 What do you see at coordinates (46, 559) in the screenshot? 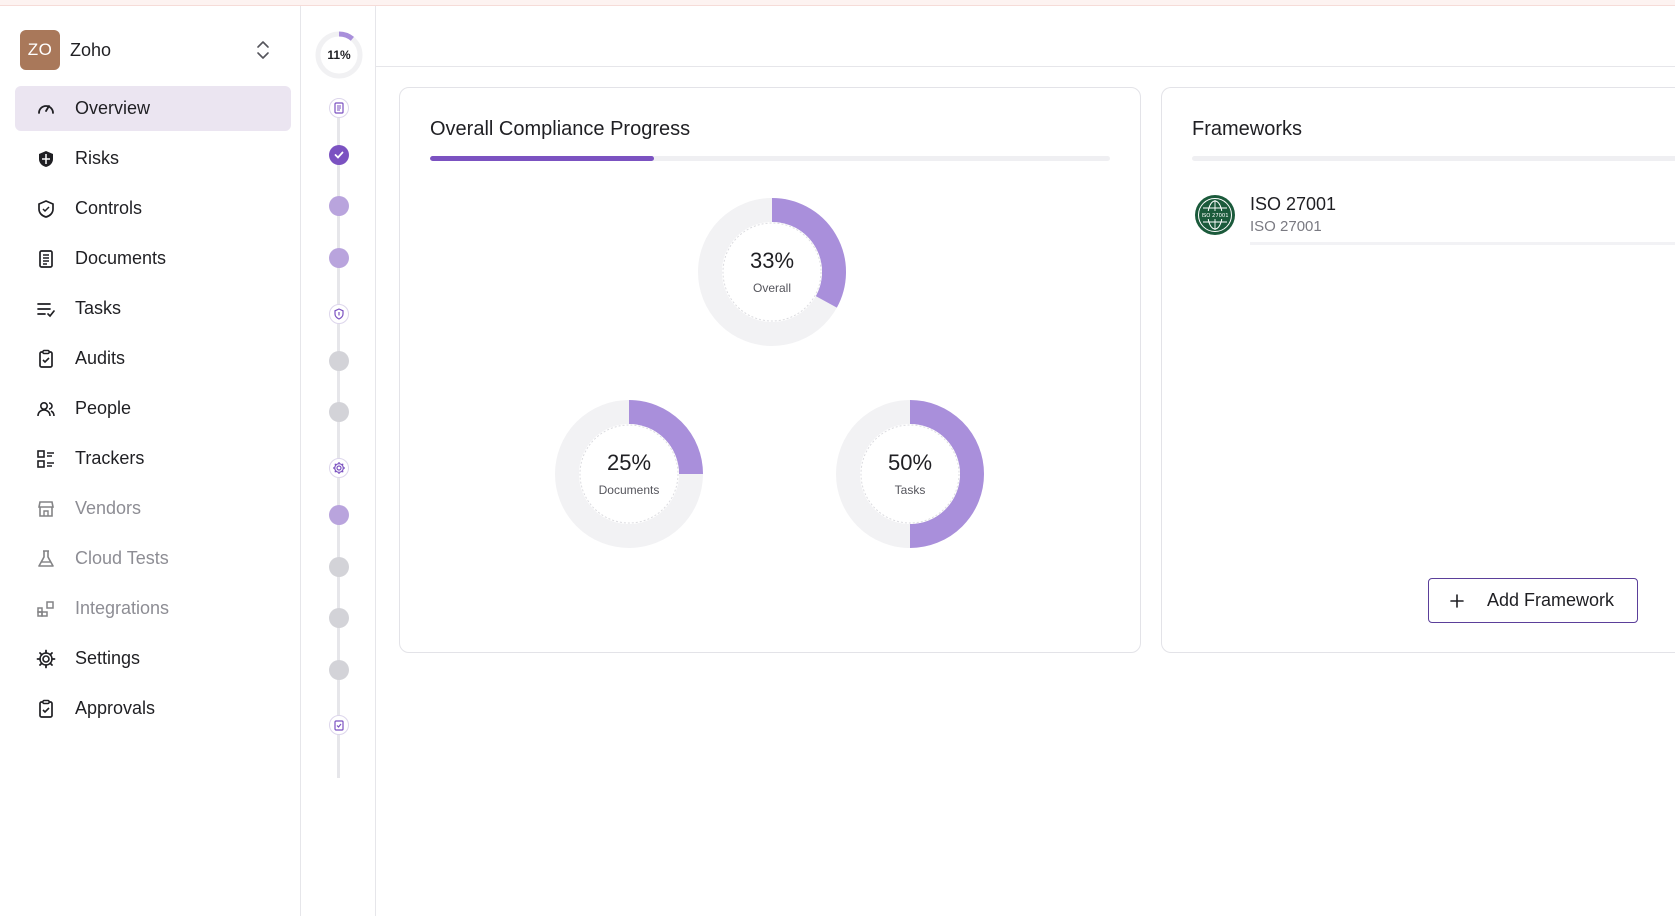
I see `flask-icon` at bounding box center [46, 559].